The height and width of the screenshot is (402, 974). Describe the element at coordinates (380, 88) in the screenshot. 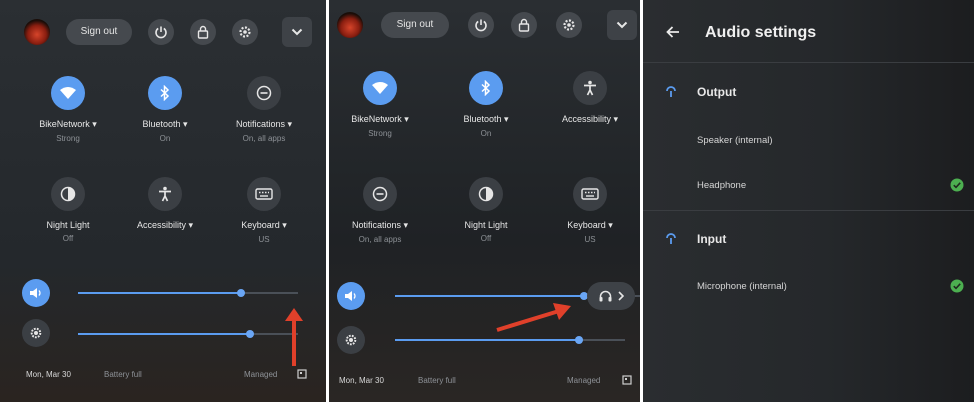

I see `wifi-icon` at that location.